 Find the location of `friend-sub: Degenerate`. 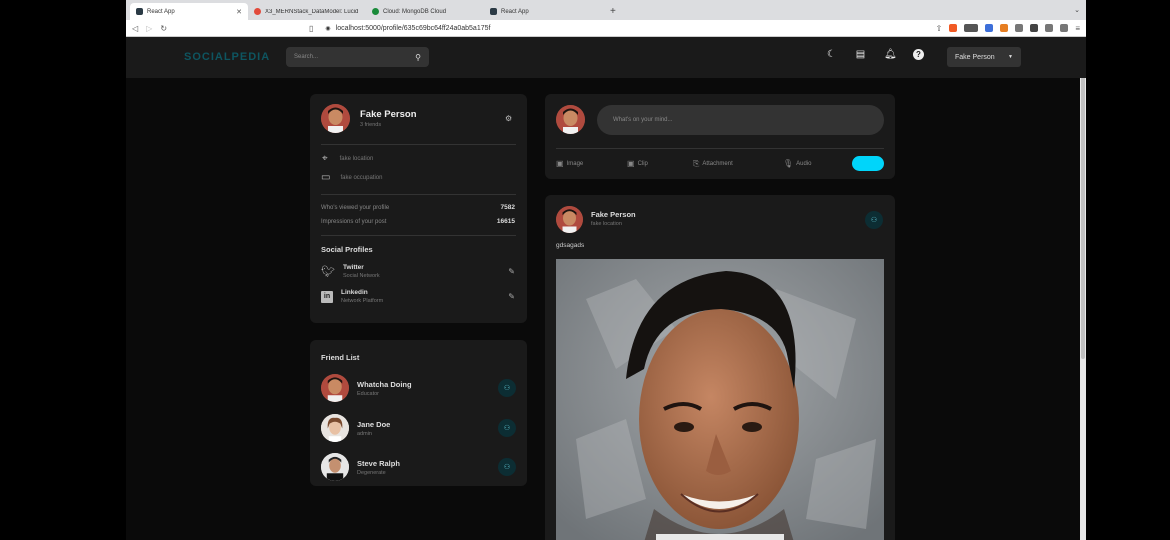

friend-sub: Degenerate is located at coordinates (371, 472).